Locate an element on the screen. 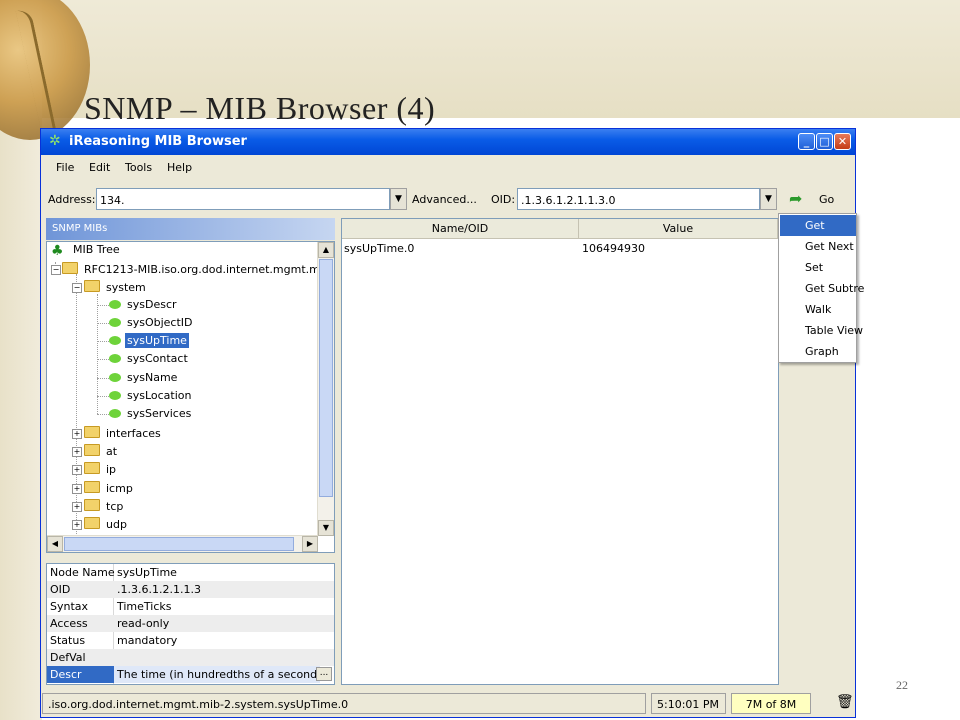  tree-node-udp: udp is located at coordinates (106, 524).